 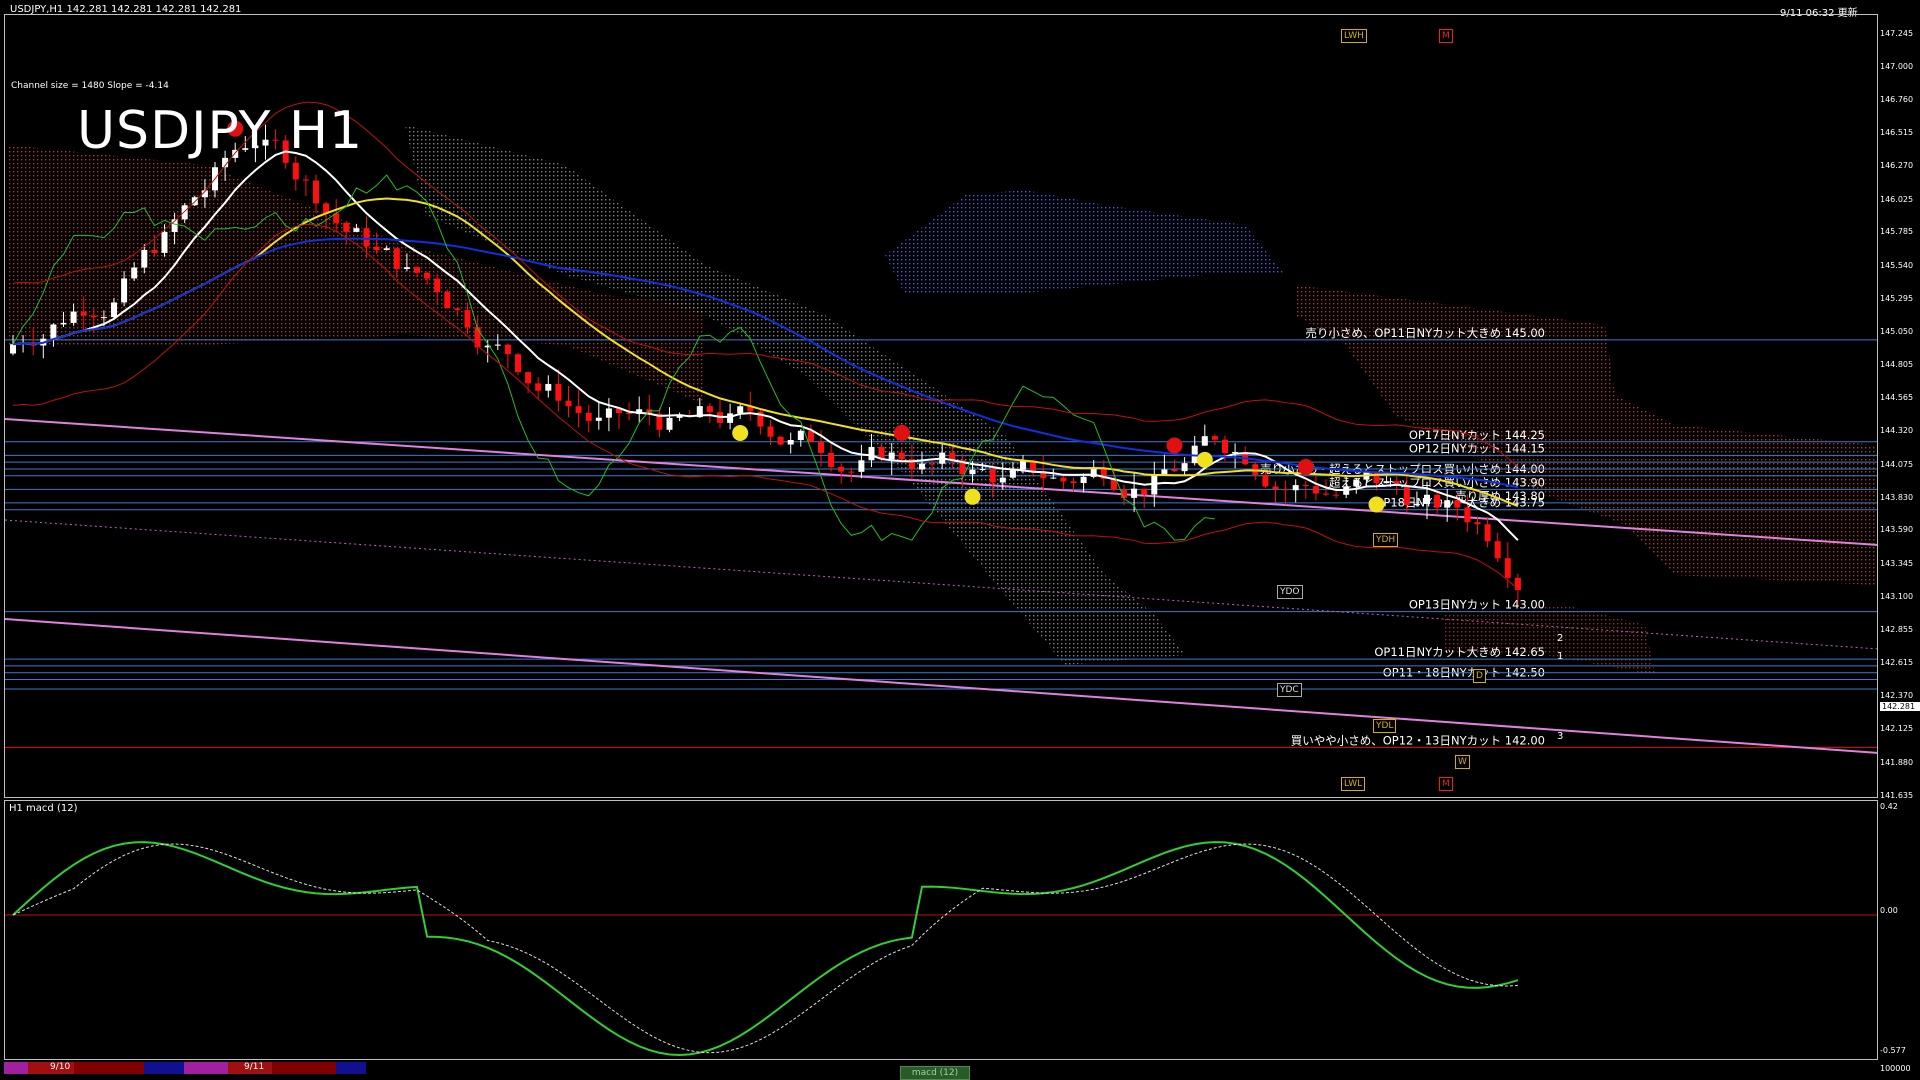 I want to click on price-tick-label: 142.125, so click(x=1897, y=729).